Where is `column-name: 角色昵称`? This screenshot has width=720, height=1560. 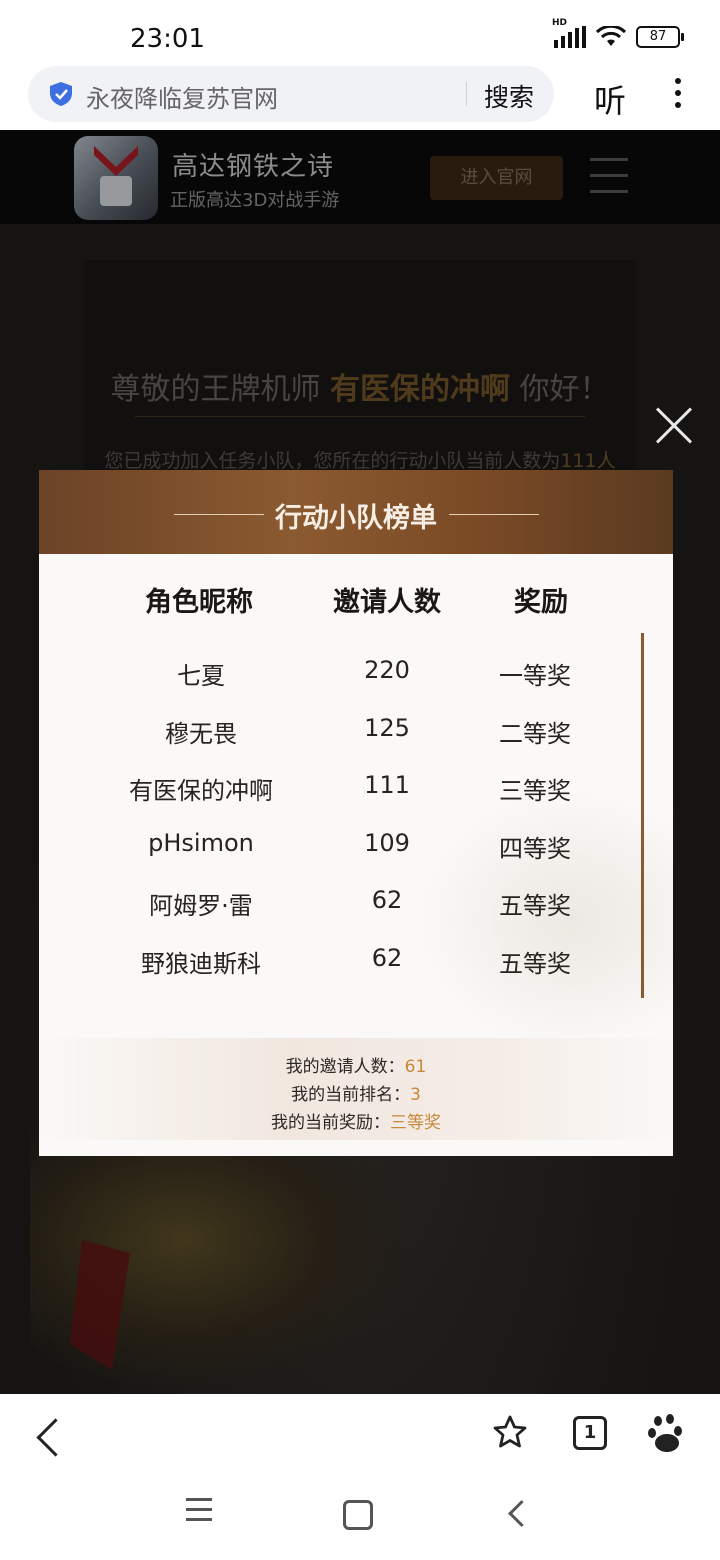
column-name: 角色昵称 is located at coordinates (199, 602).